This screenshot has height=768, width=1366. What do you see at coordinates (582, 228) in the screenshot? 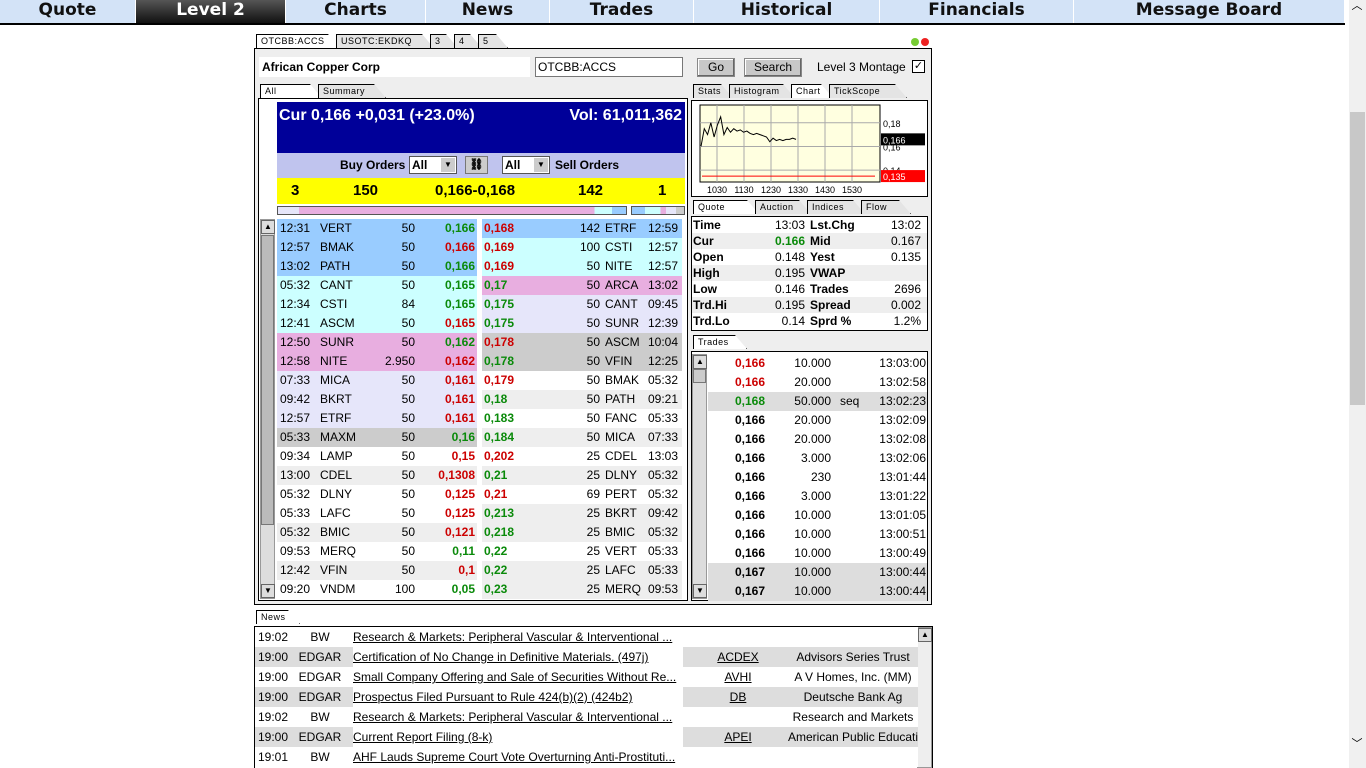
I see `sell-order-row: 0,168 142 ETRF 12:59` at bounding box center [582, 228].